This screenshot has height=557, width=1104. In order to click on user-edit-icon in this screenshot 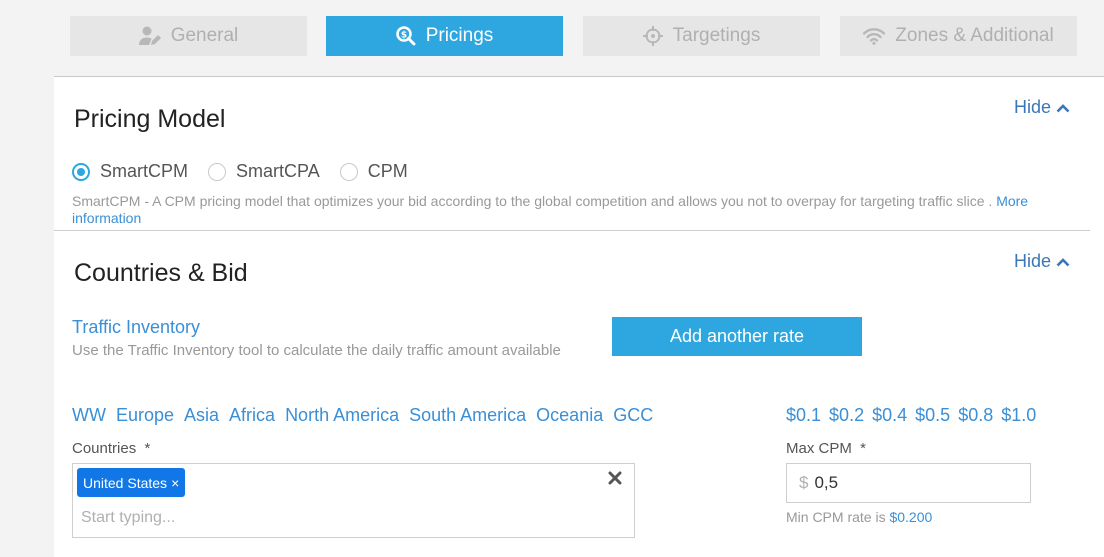, I will do `click(149, 36)`.